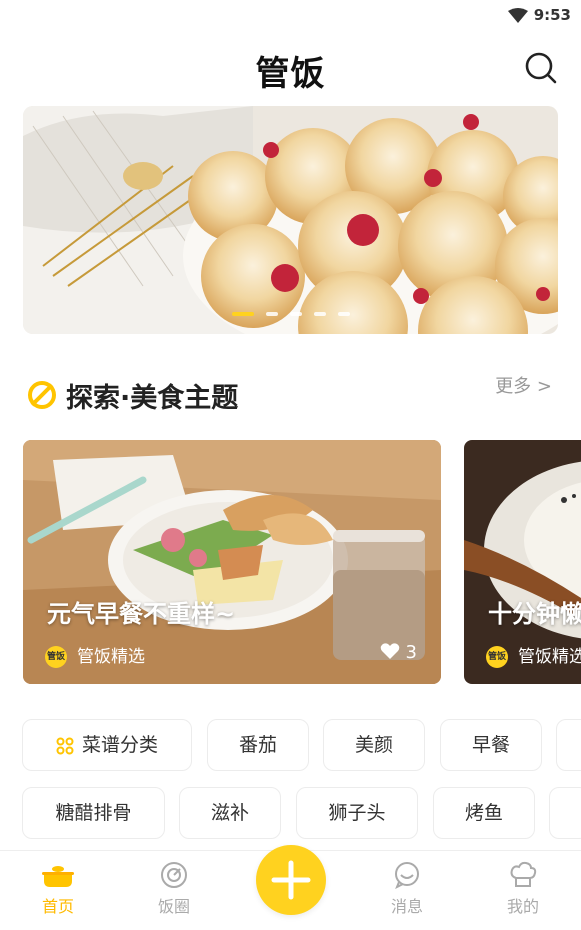 The image size is (581, 930). What do you see at coordinates (374, 745) in the screenshot?
I see `tag-item: 美颜` at bounding box center [374, 745].